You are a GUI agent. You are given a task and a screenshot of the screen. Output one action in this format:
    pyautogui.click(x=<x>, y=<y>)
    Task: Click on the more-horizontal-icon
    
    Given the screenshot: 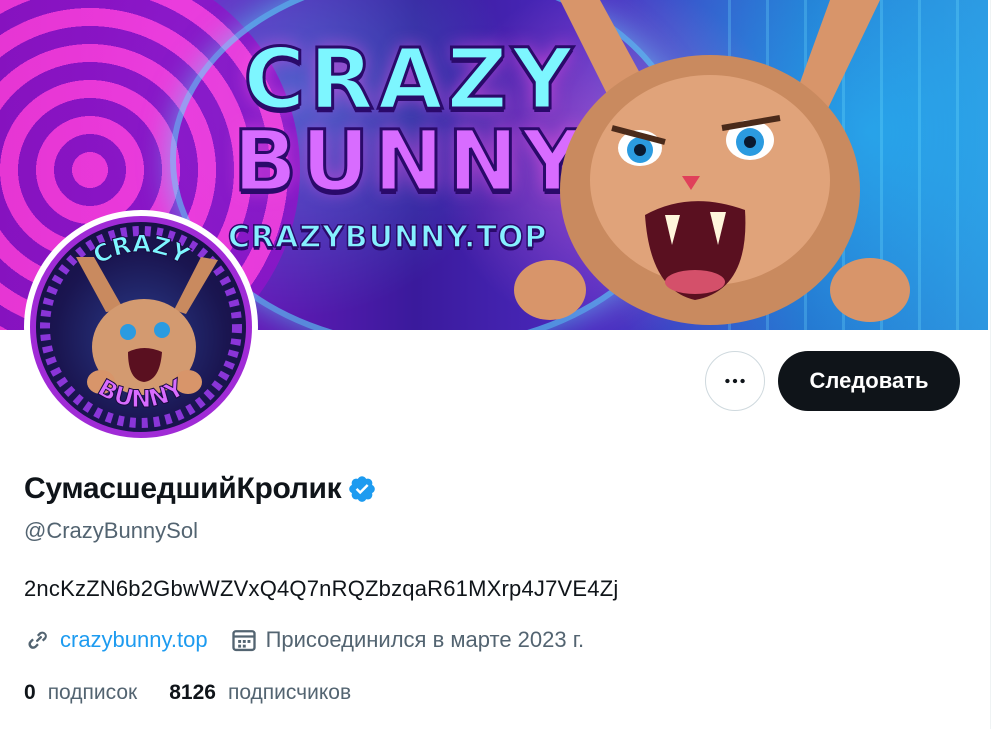 What is the action you would take?
    pyautogui.click(x=735, y=381)
    